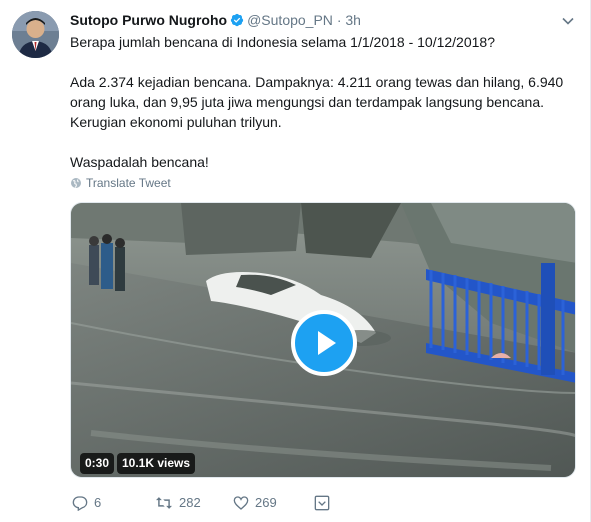 This screenshot has height=522, width=591. What do you see at coordinates (128, 183) in the screenshot?
I see `translate-label: Translate Tweet` at bounding box center [128, 183].